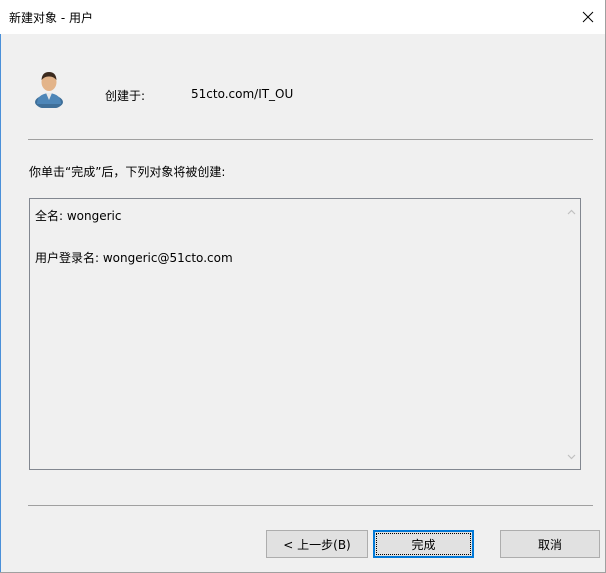 This screenshot has height=573, width=606. What do you see at coordinates (571, 334) in the screenshot?
I see `vertical-scrollbar` at bounding box center [571, 334].